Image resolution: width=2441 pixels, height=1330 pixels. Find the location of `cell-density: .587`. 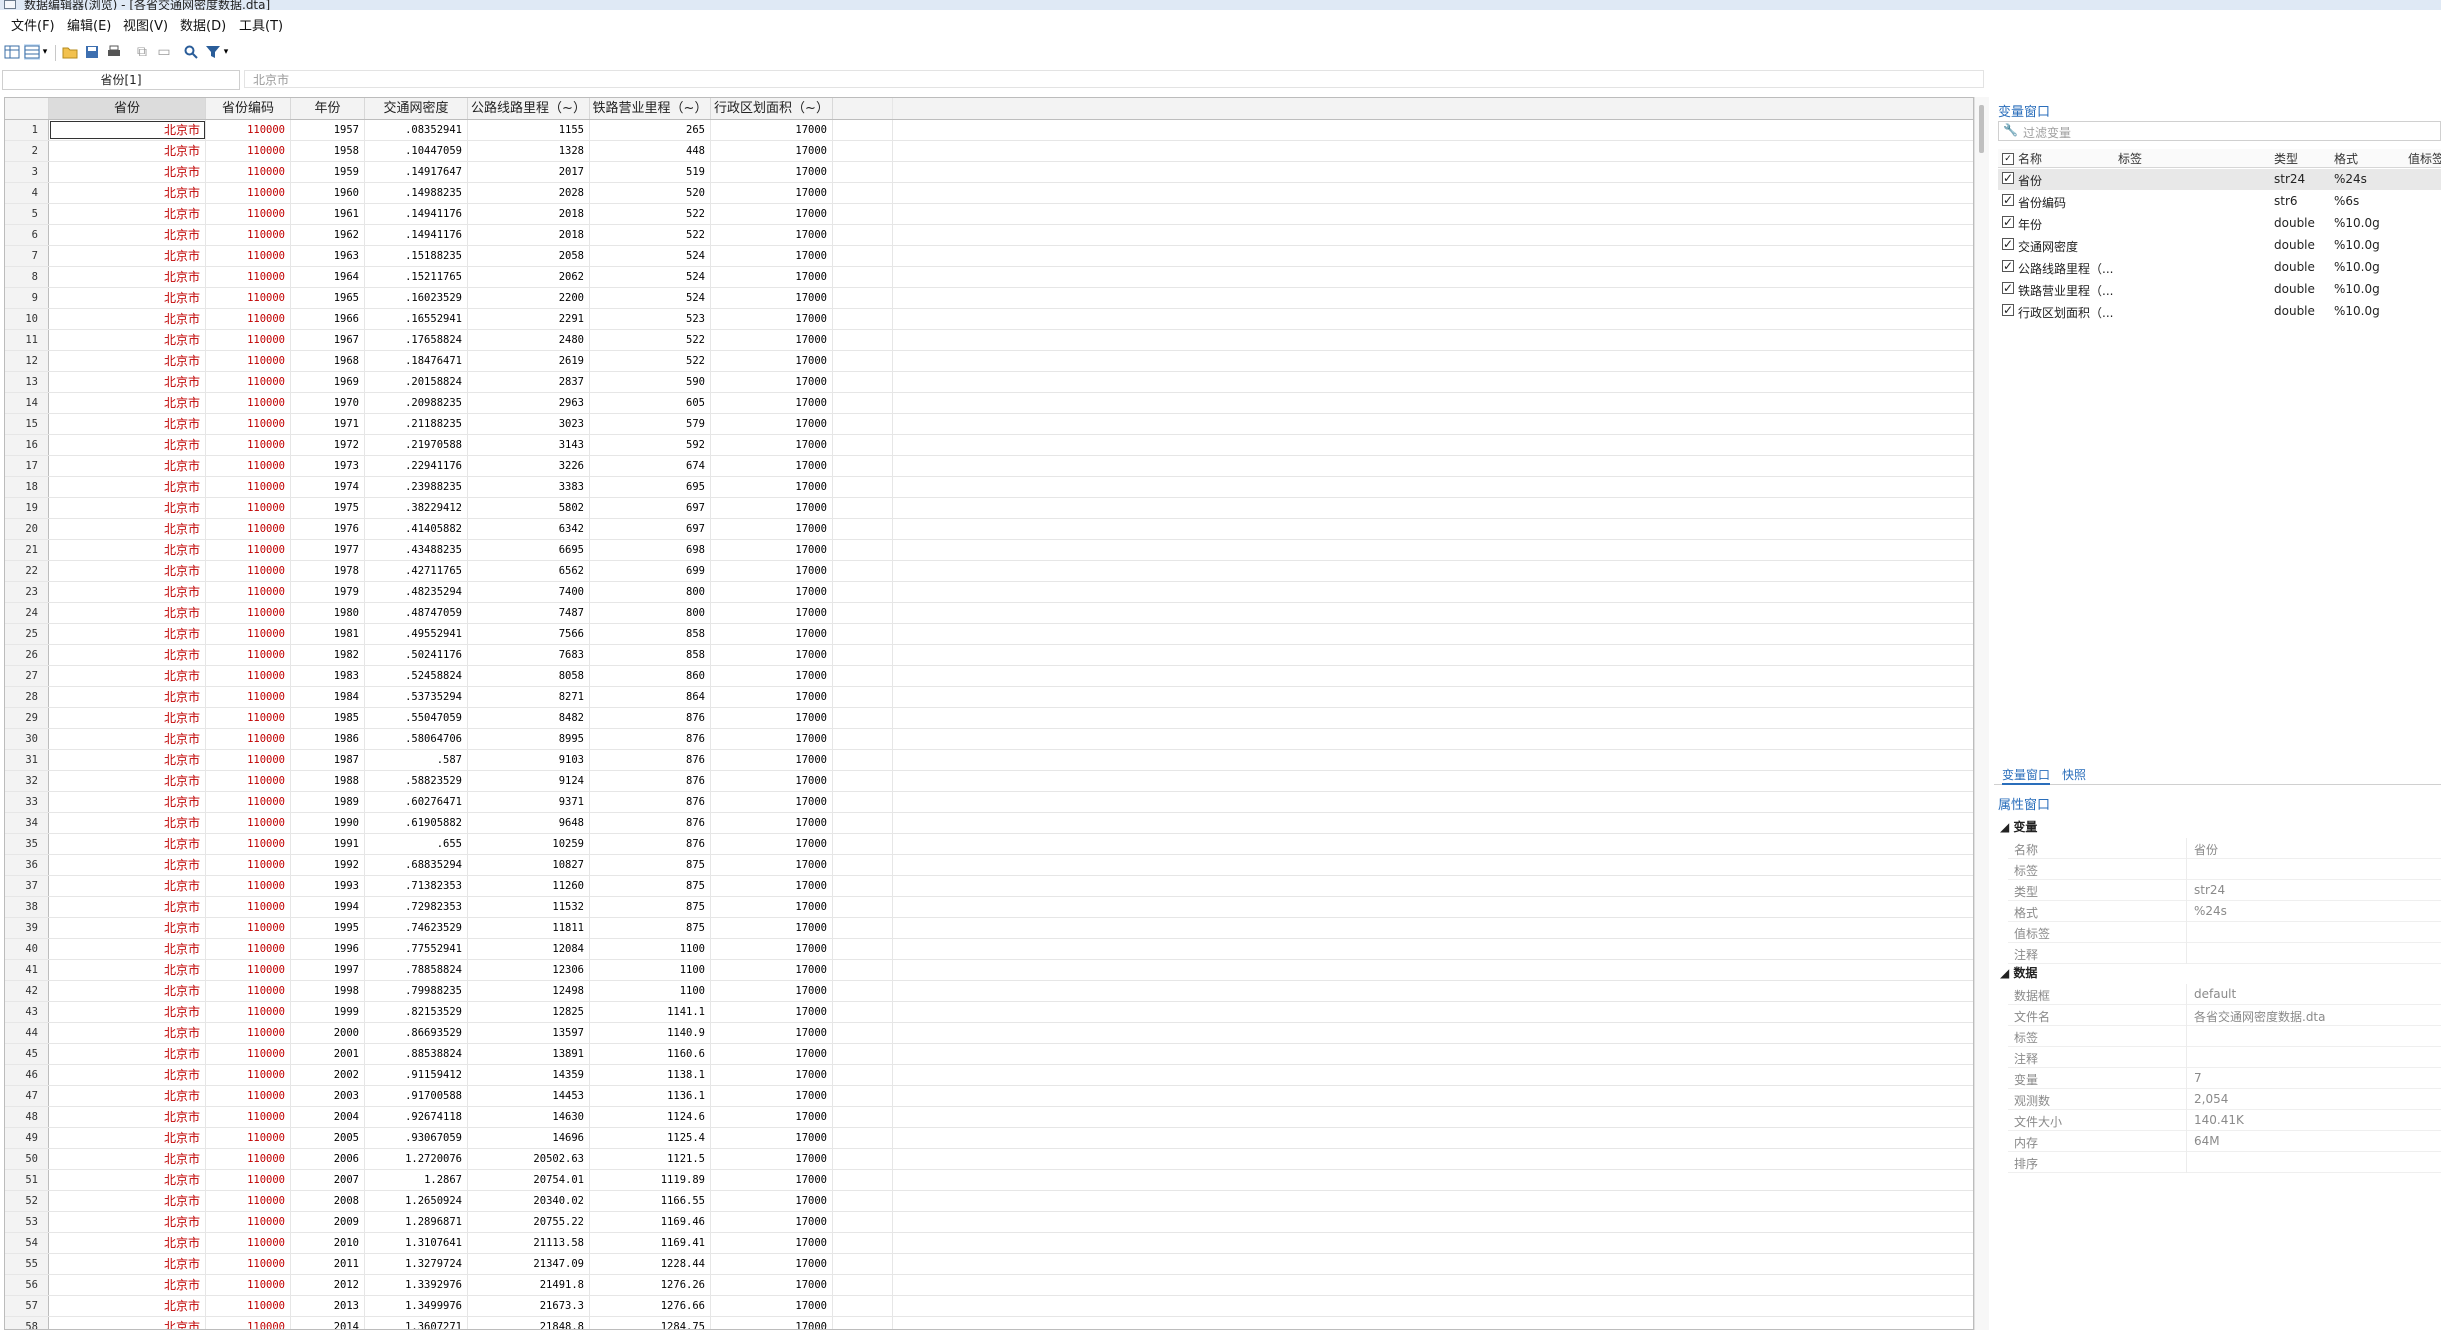

cell-density: .587 is located at coordinates (416, 760).